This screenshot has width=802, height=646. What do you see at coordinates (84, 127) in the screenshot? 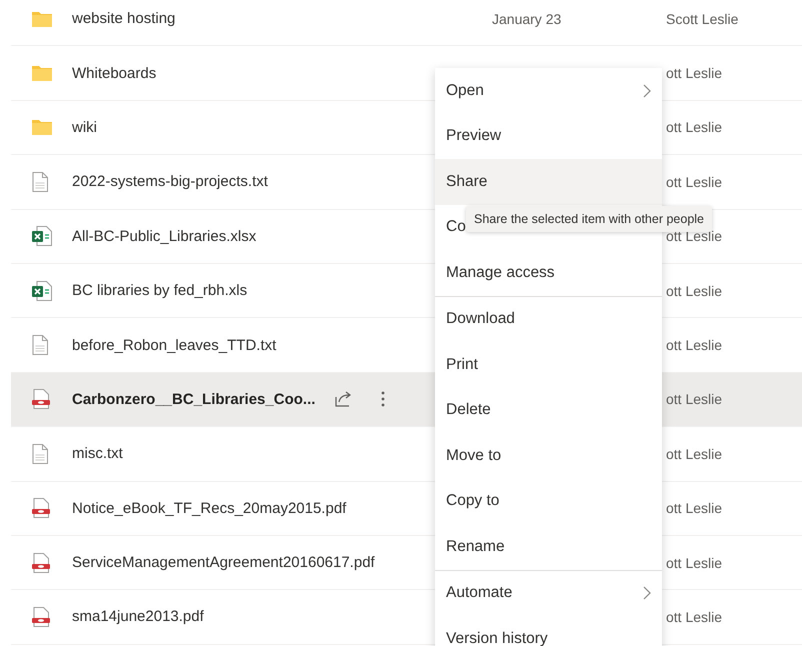
I see `file-name: wiki` at bounding box center [84, 127].